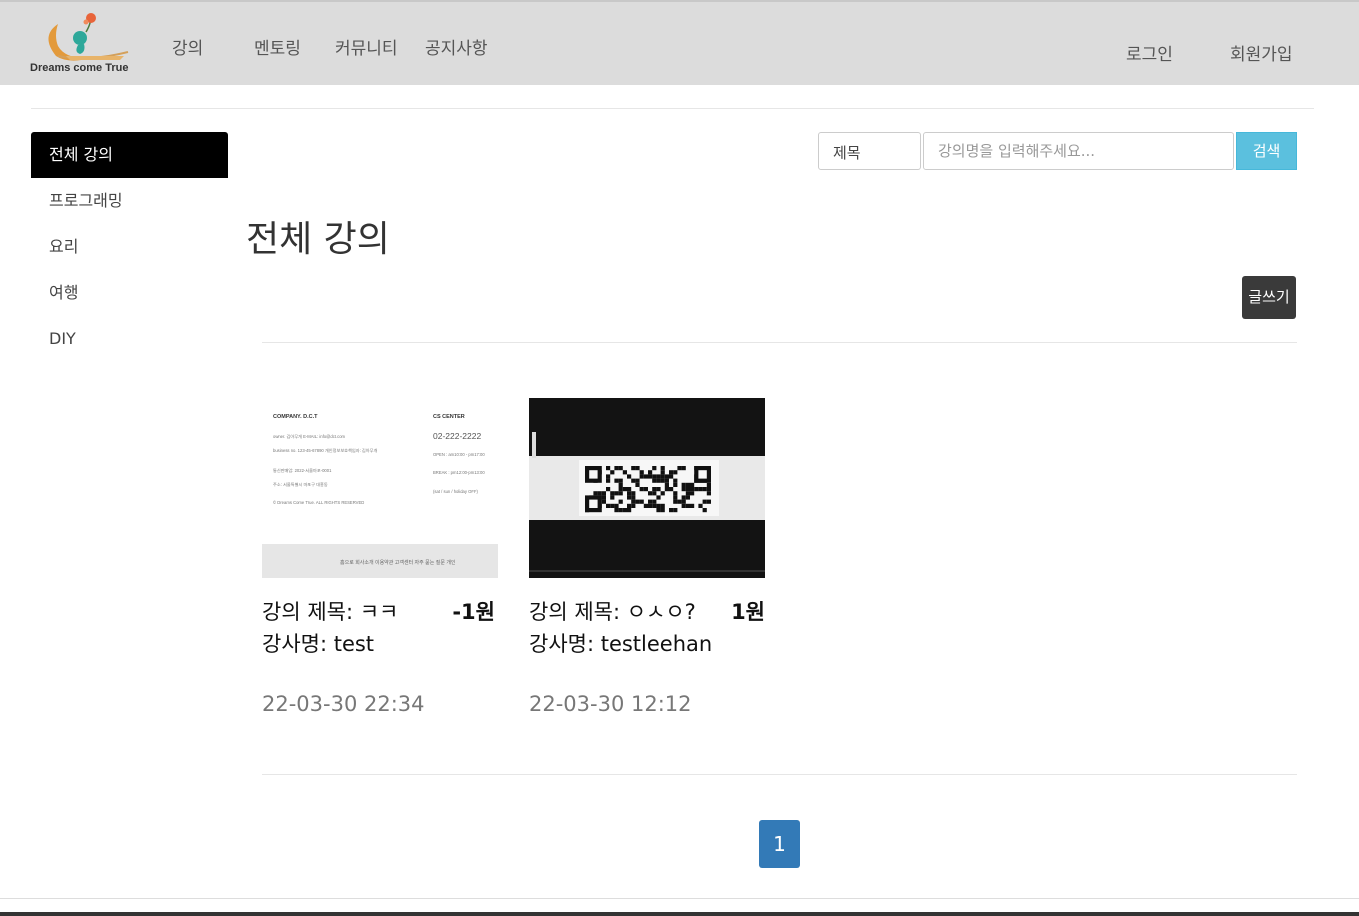 This screenshot has height=916, width=1359. Describe the element at coordinates (277, 46) in the screenshot. I see `nav-mentoring: 멘토링` at that location.